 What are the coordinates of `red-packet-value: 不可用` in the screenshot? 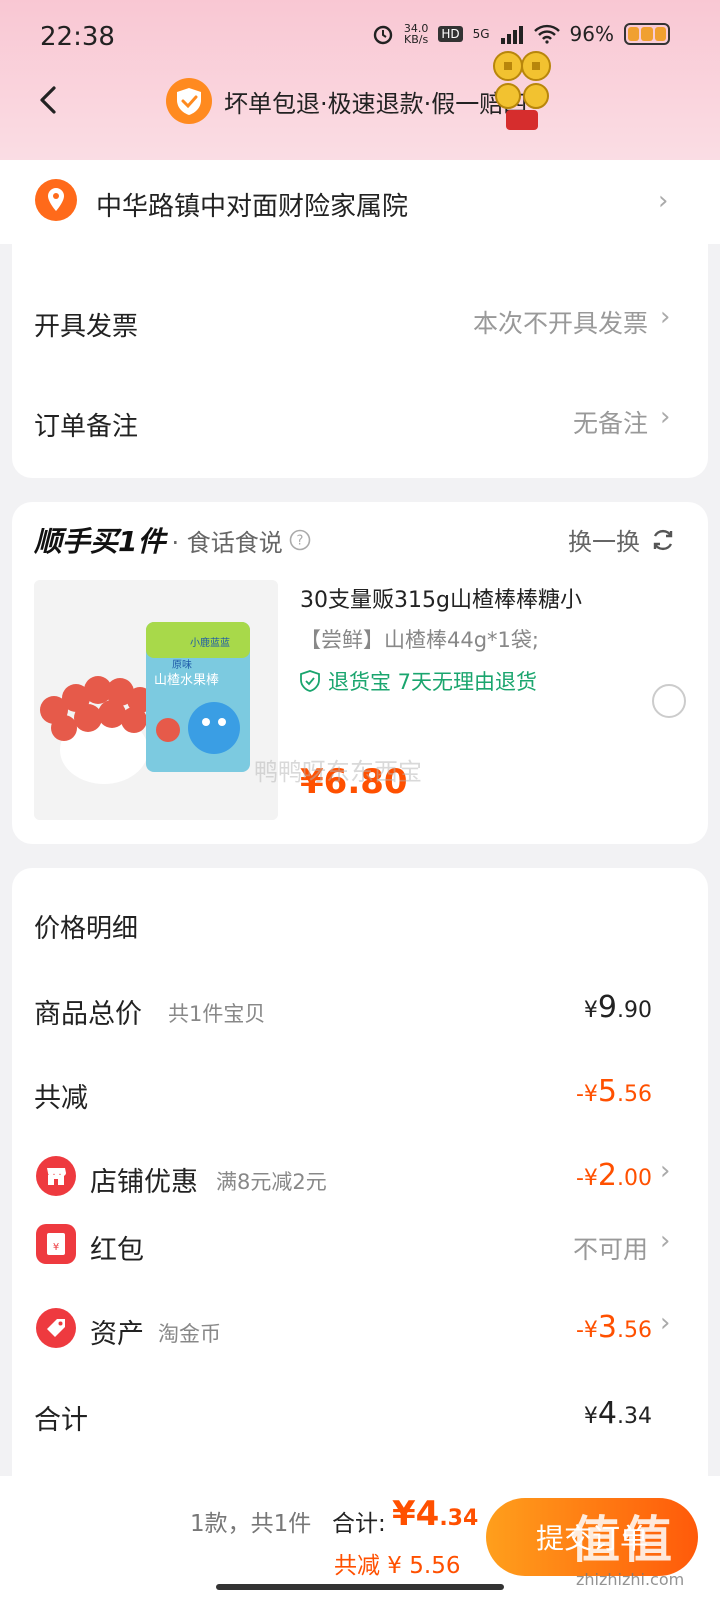 It's located at (610, 1248).